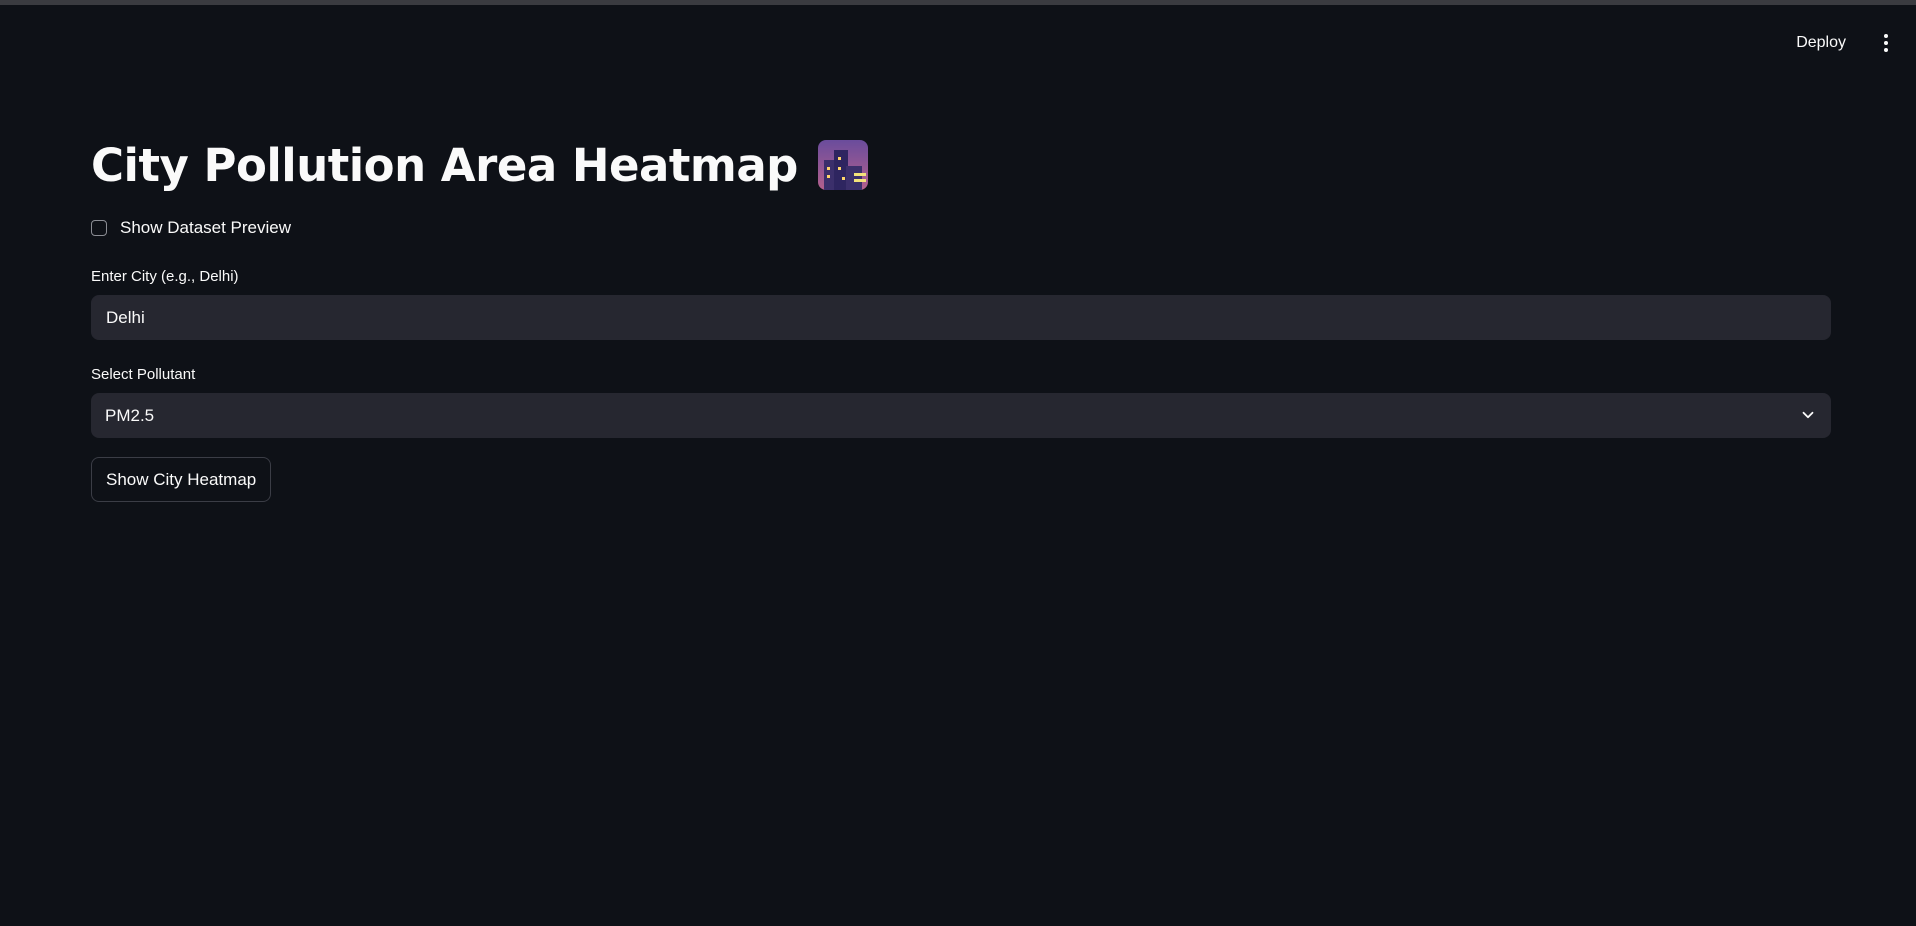 The width and height of the screenshot is (1916, 926). I want to click on dataset-preview-label: Show Dataset Preview, so click(206, 227).